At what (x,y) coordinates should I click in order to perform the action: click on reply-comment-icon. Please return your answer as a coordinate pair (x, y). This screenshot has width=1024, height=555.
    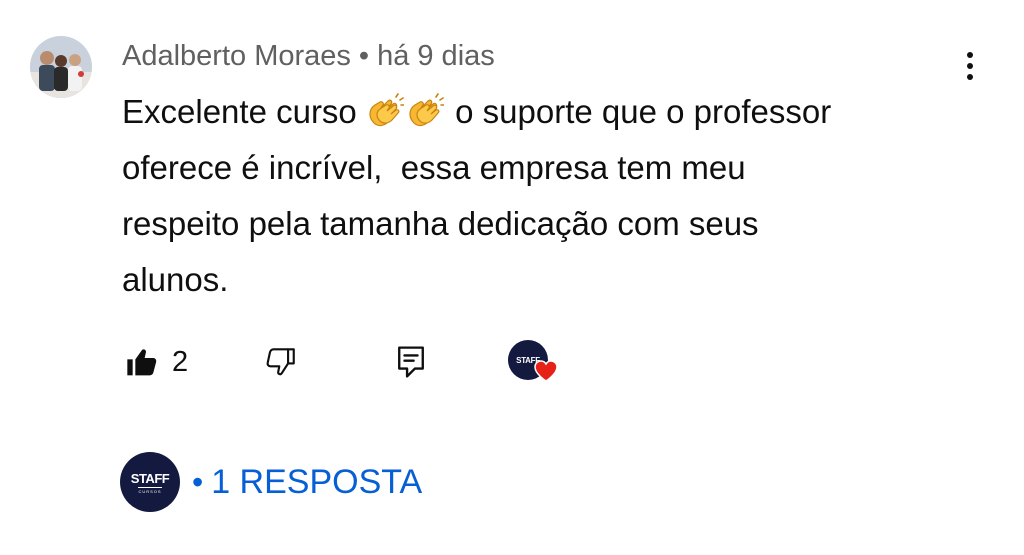
    Looking at the image, I should click on (411, 362).